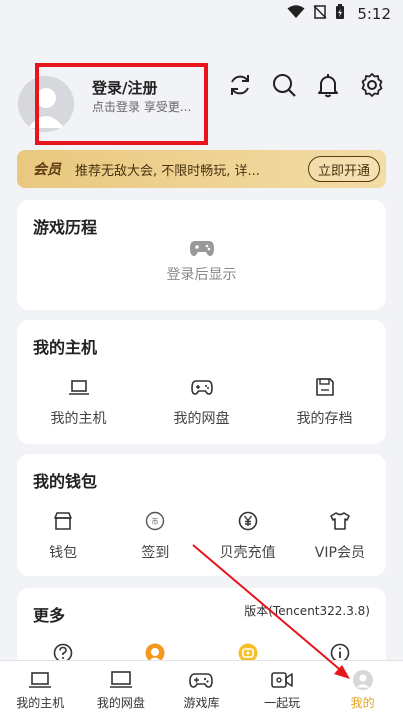 This screenshot has height=716, width=403. I want to click on wallet-button: 钱包, so click(63, 536).